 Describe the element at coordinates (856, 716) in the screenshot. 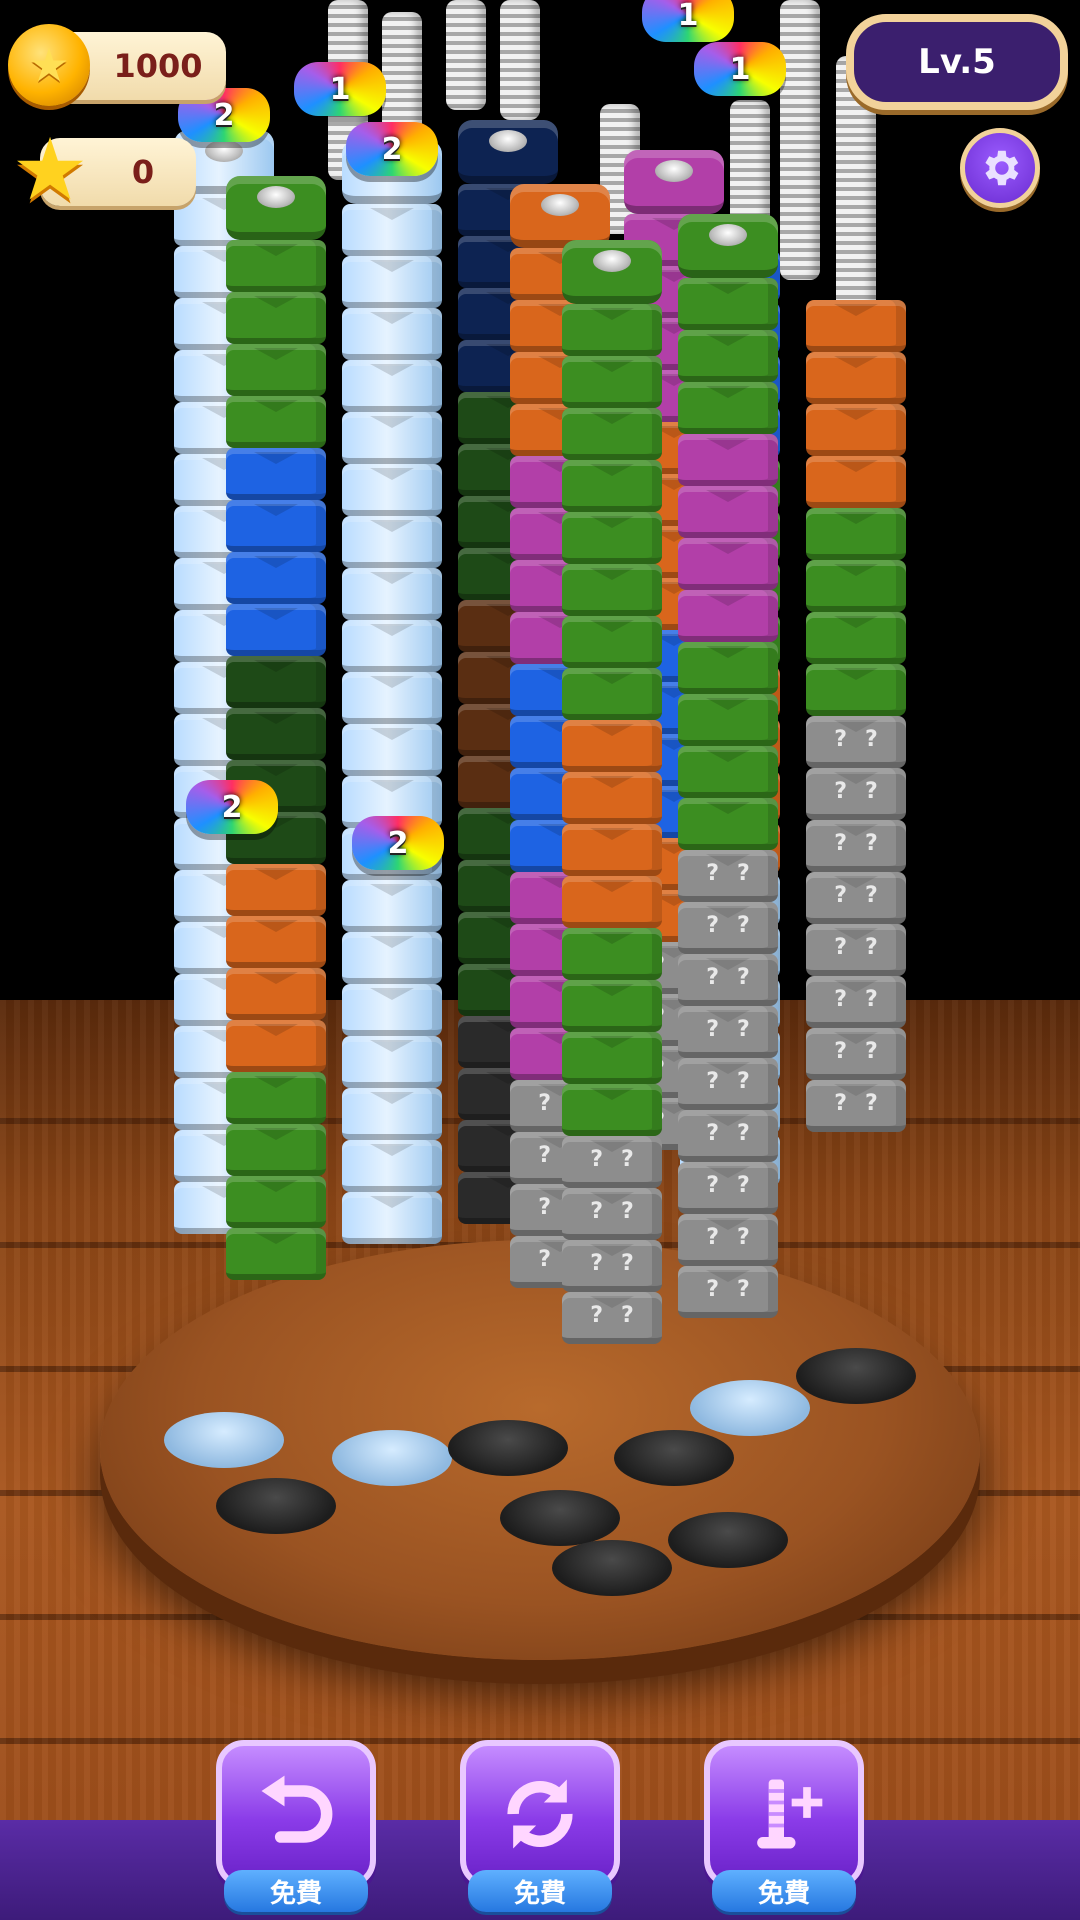

I see `right-orange-green-stack: ?? ?? ?? ?? ?? ?? ?? ??` at that location.